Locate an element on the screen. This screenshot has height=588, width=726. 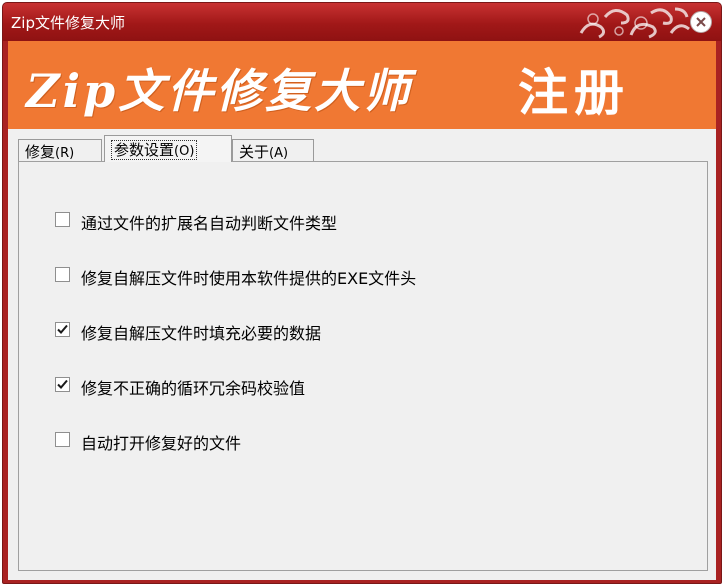
tab-about-label: 关于 is located at coordinates (254, 152).